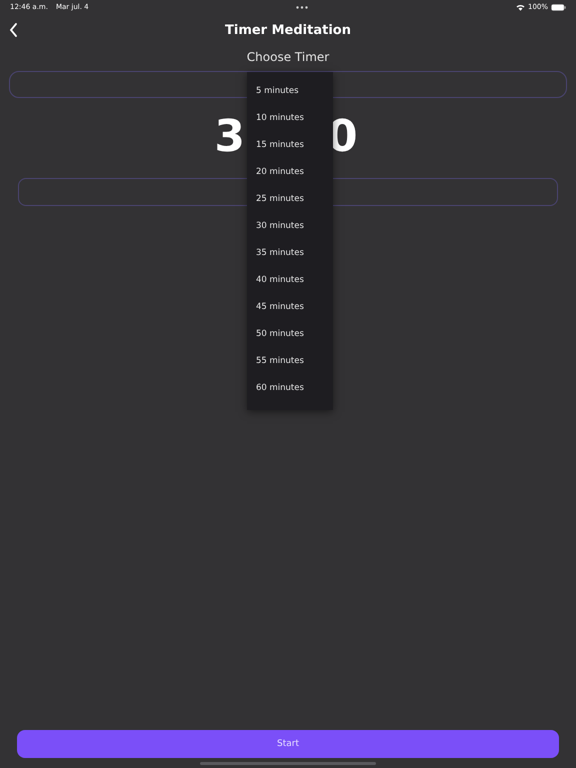 This screenshot has height=768, width=576. Describe the element at coordinates (290, 253) in the screenshot. I see `menu-option: 35 minutes` at that location.